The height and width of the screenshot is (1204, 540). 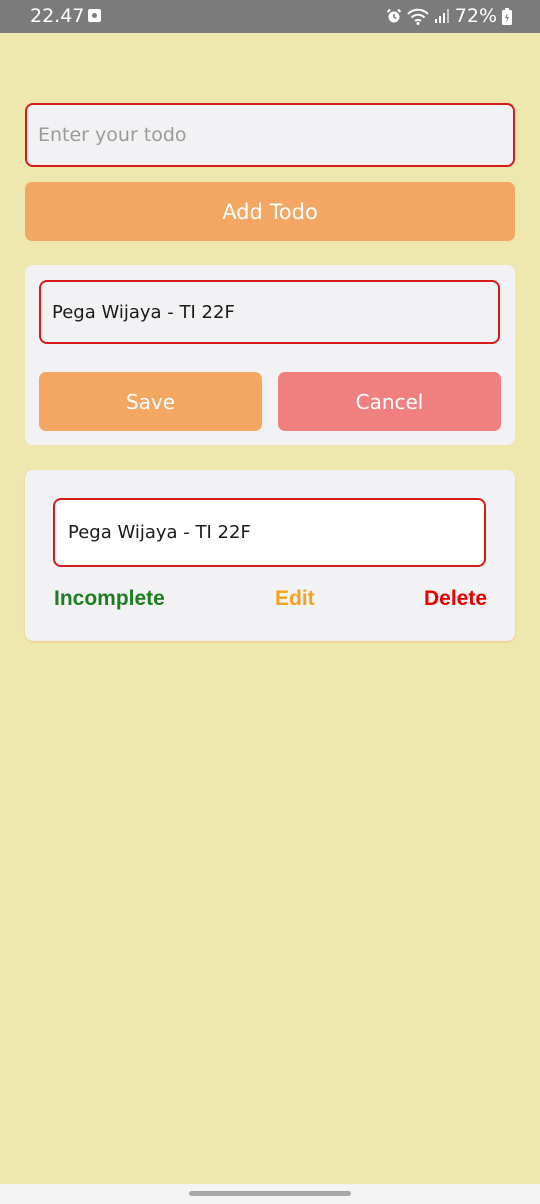 I want to click on add-todo-button: Add Todo, so click(x=270, y=211).